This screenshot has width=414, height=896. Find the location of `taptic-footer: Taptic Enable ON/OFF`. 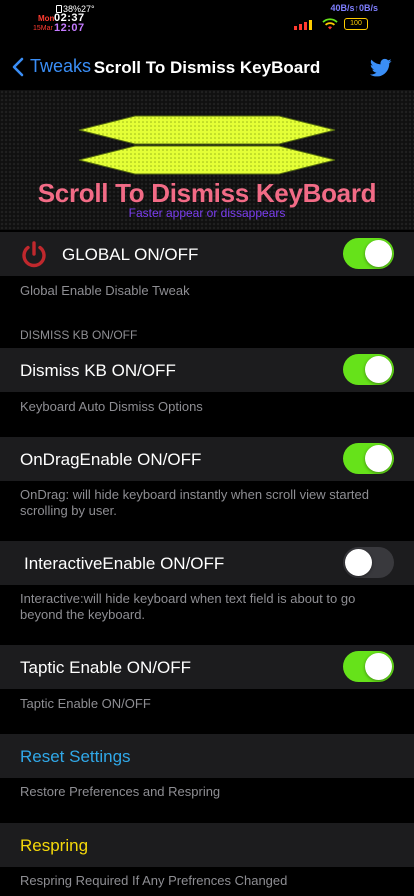

taptic-footer: Taptic Enable ON/OFF is located at coordinates (85, 703).